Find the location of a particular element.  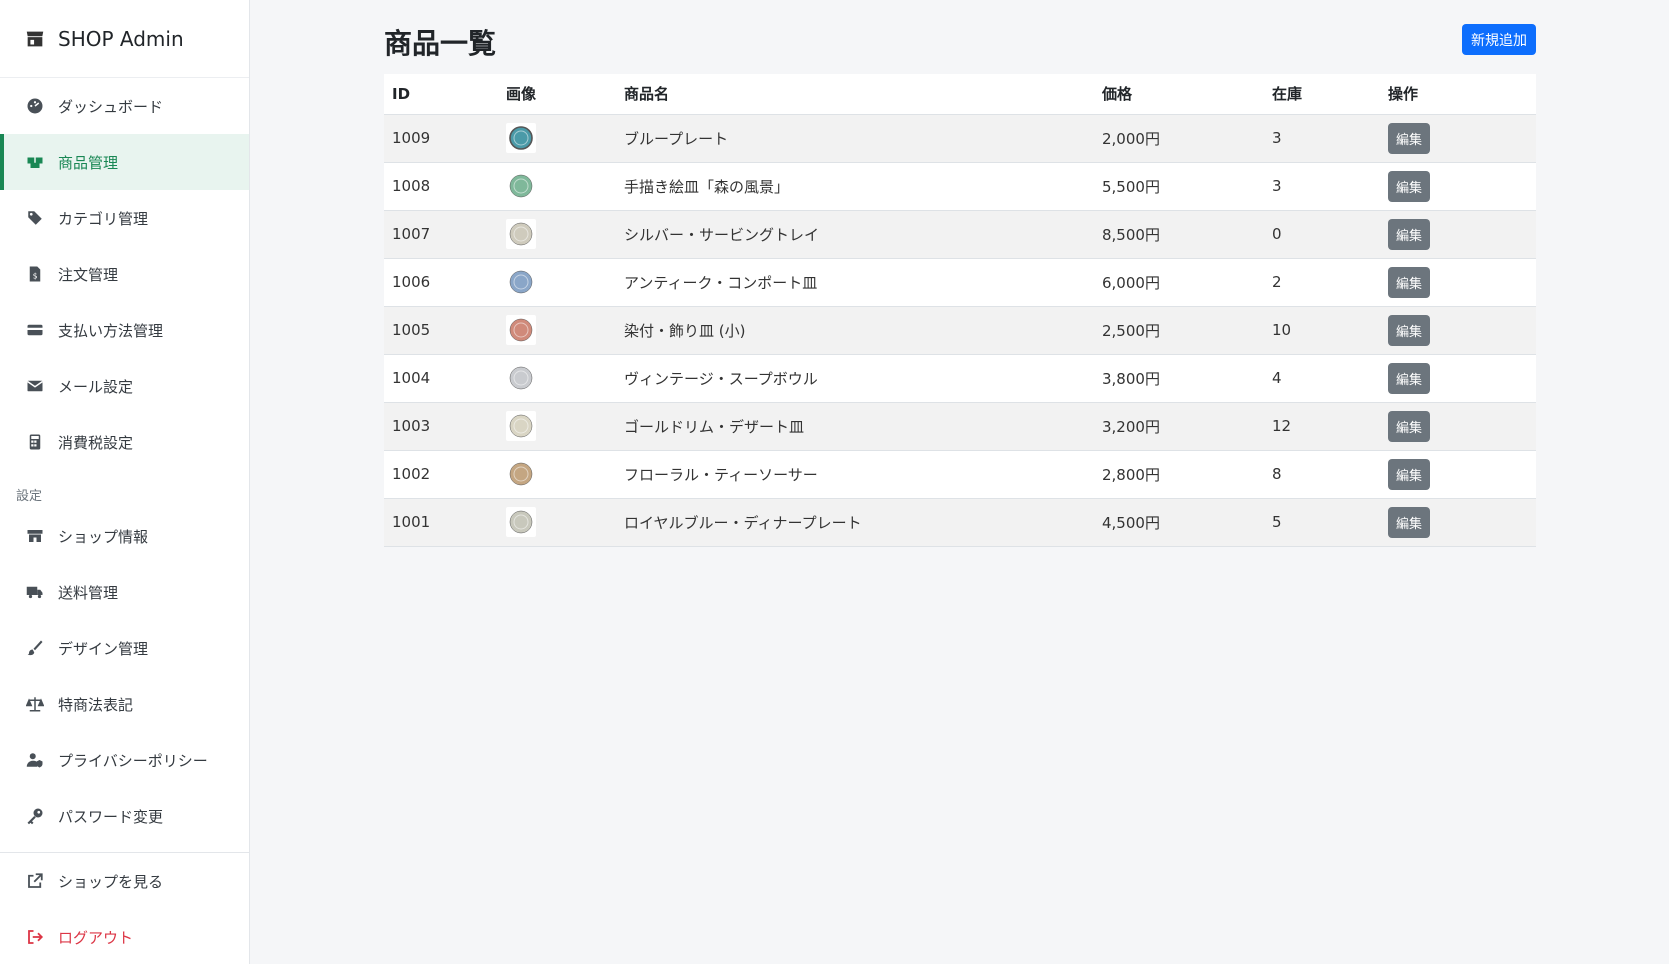

column-header-price: 価格 is located at coordinates (1179, 94).